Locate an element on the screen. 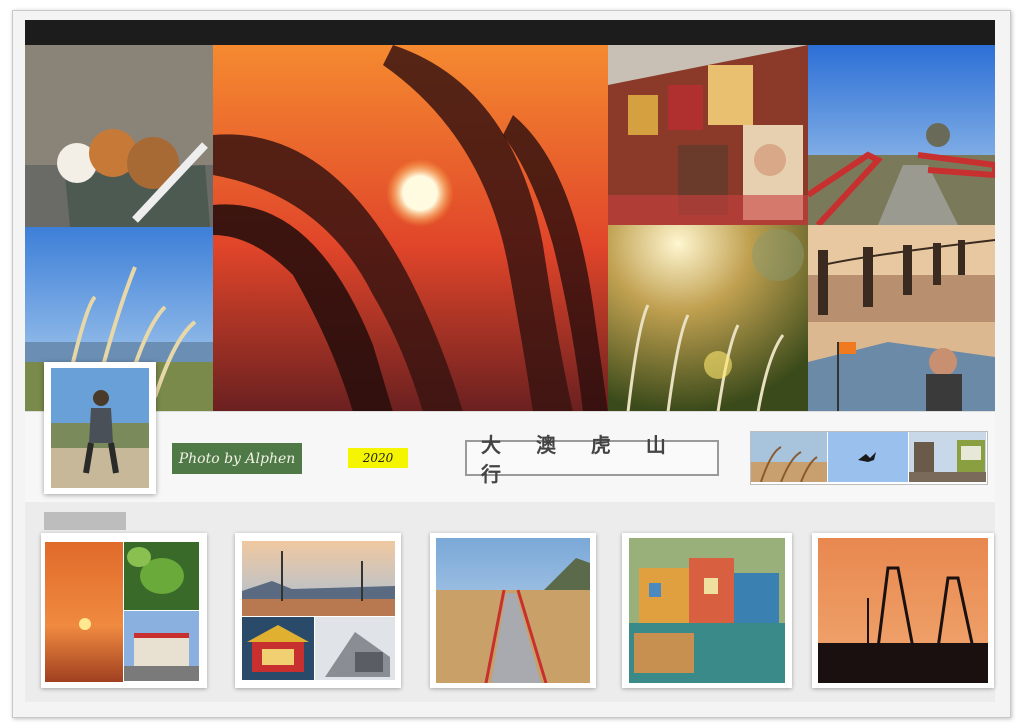 The width and height of the screenshot is (1024, 724). card1-sunset-photo is located at coordinates (84, 612).